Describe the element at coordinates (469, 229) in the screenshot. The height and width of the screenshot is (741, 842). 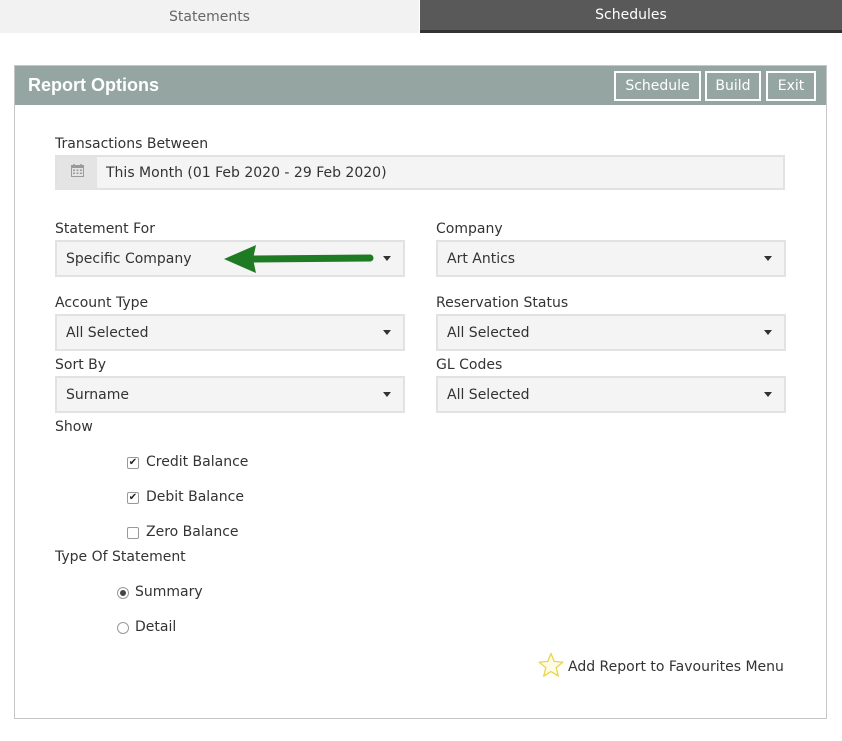
I see `company-label: Company` at that location.